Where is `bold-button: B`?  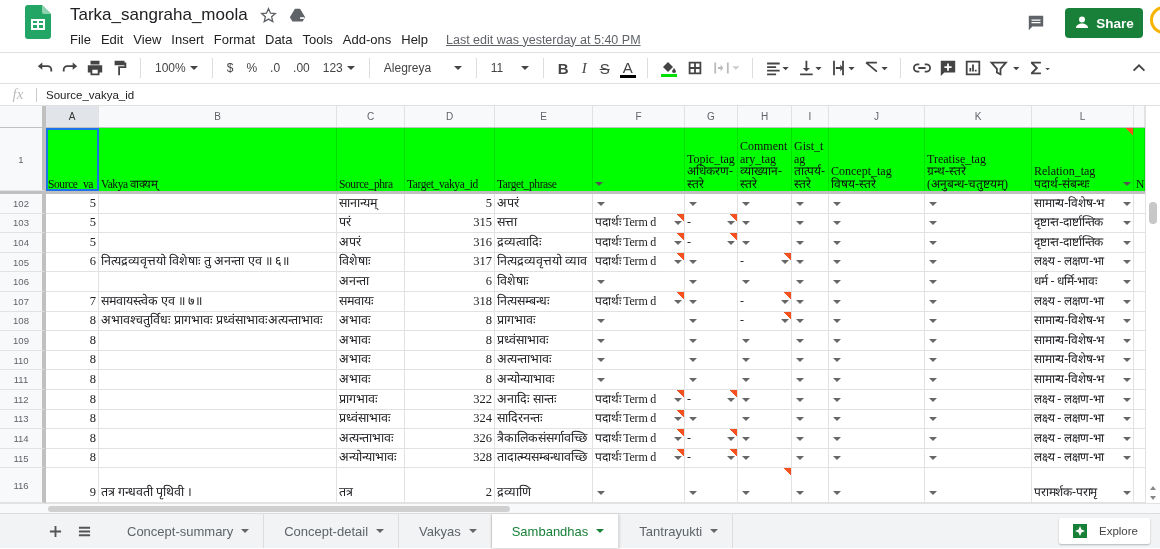 bold-button: B is located at coordinates (563, 68).